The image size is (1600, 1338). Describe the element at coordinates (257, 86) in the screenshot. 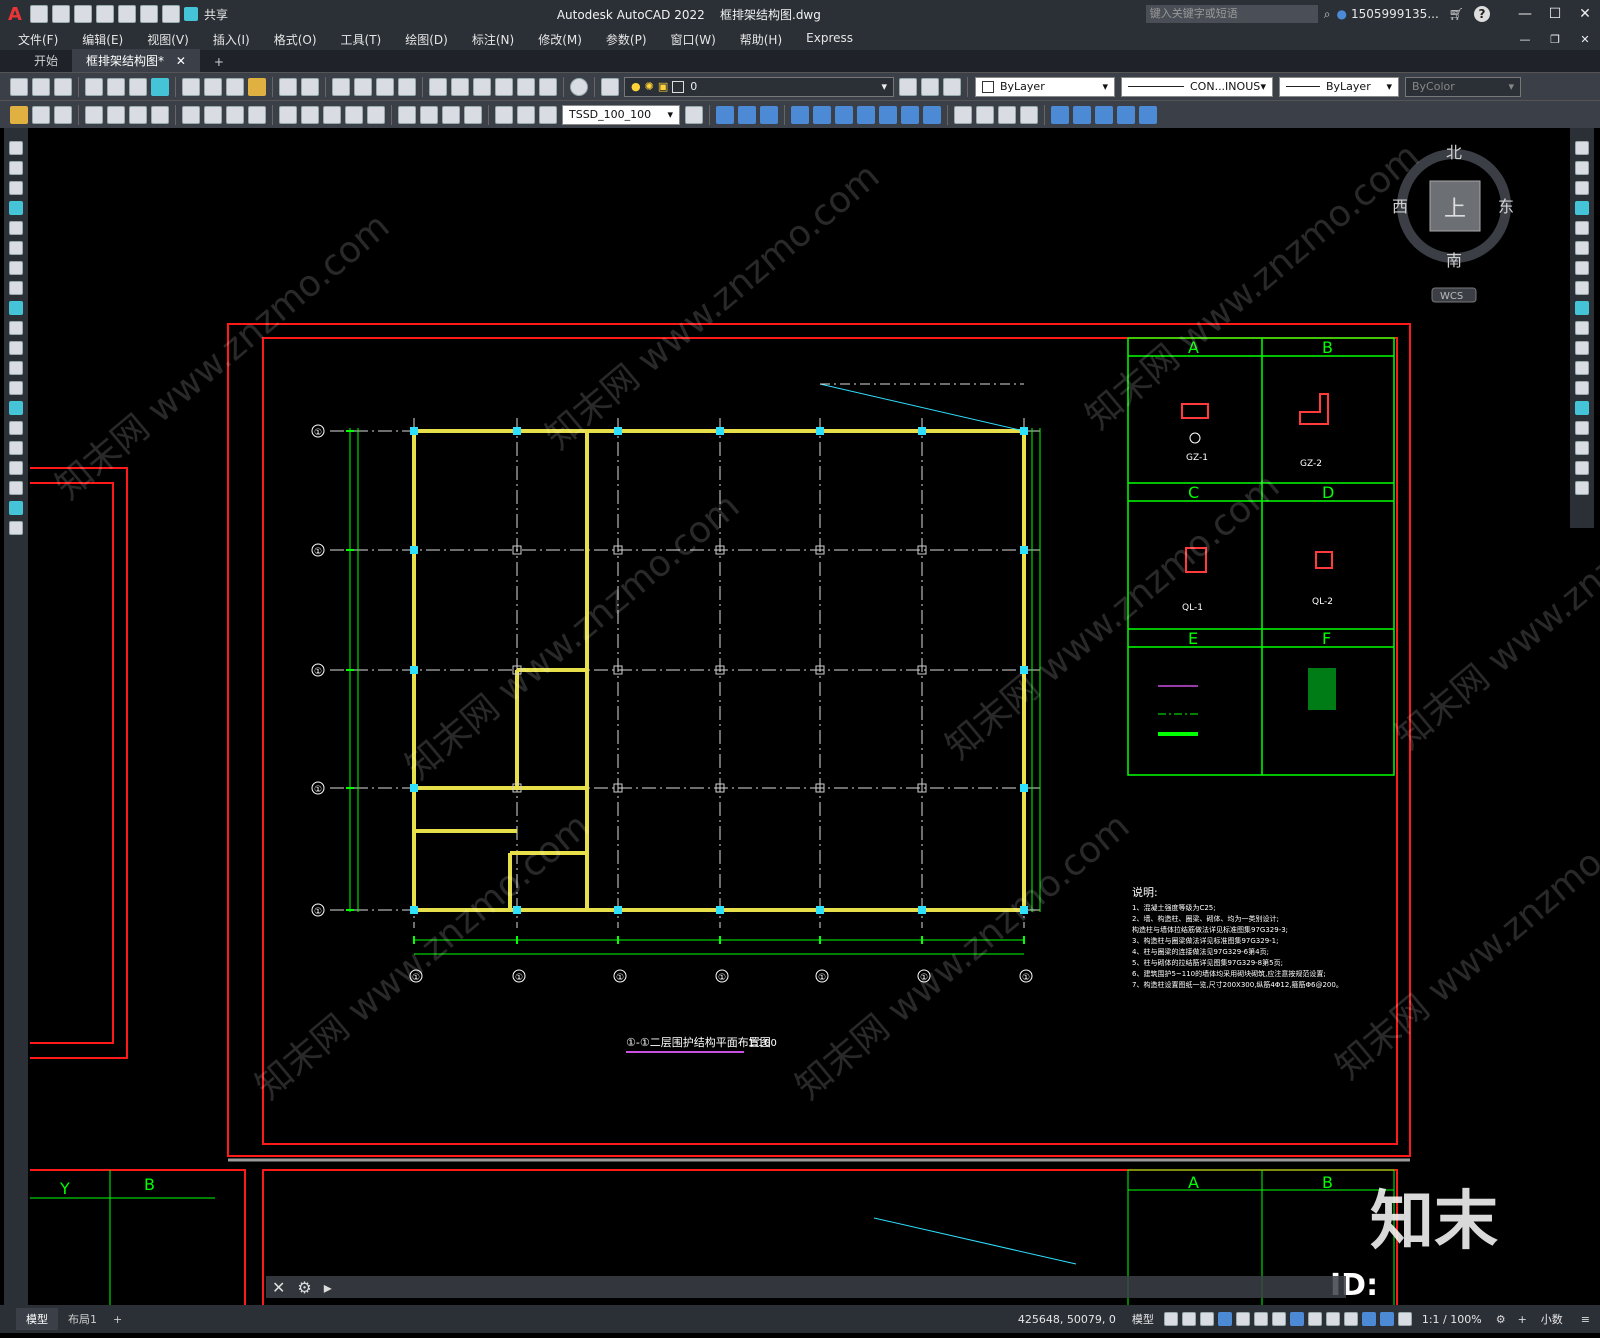

I see `matchprop-icon` at that location.